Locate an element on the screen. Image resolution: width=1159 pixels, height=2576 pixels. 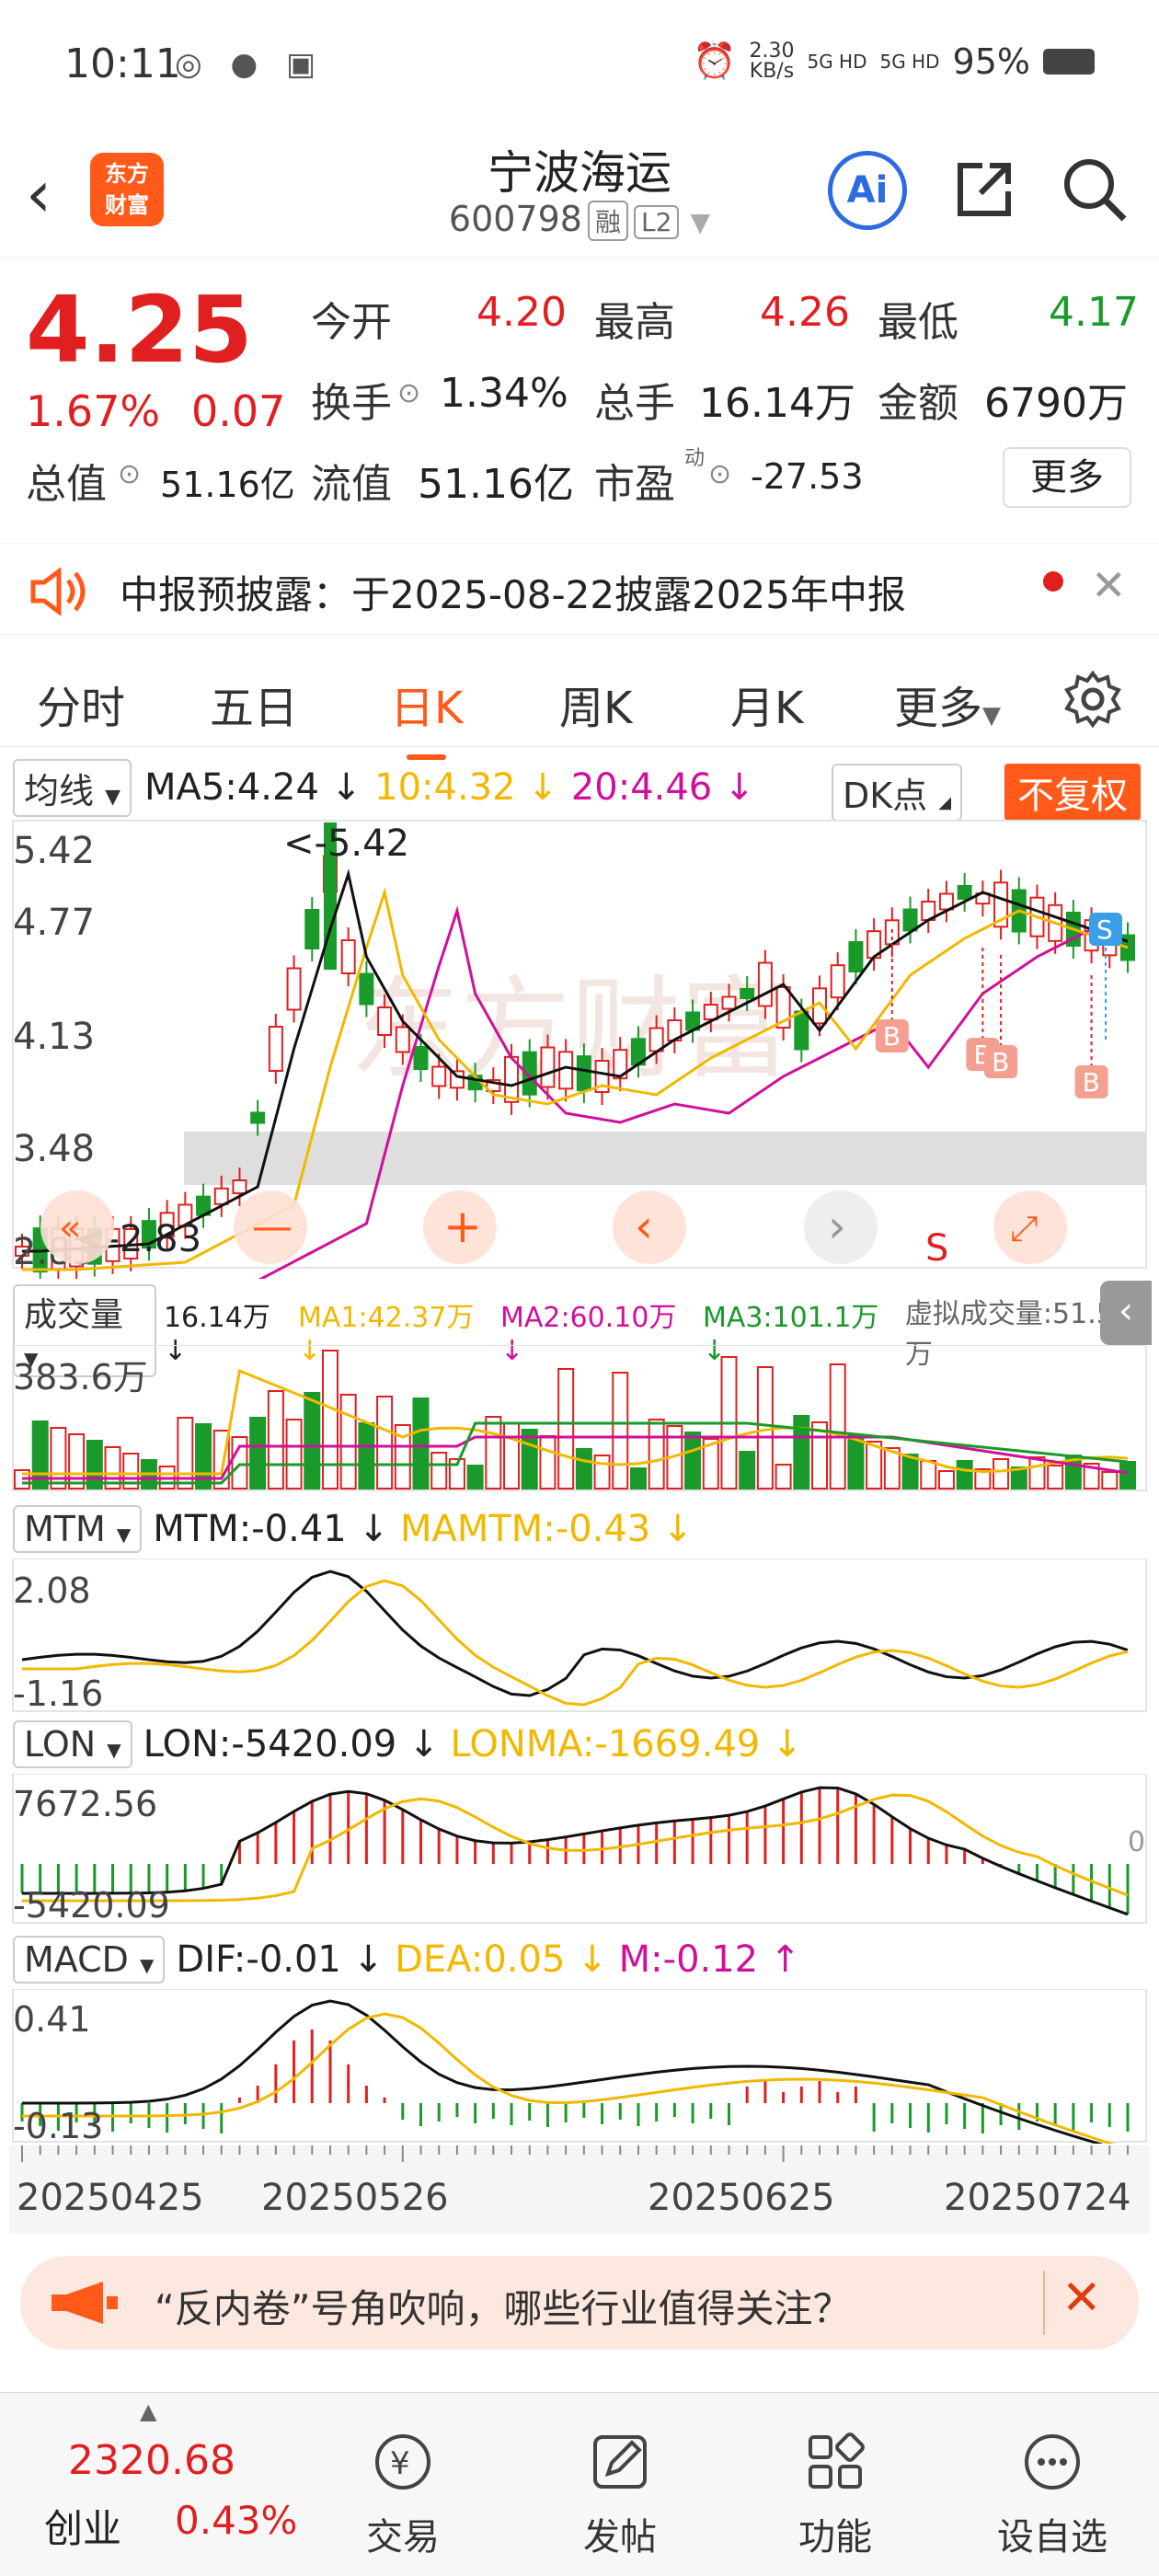
notice-bar: 中报预披露：于2025-08-22披露2025年中报 ✕ is located at coordinates (579, 589).